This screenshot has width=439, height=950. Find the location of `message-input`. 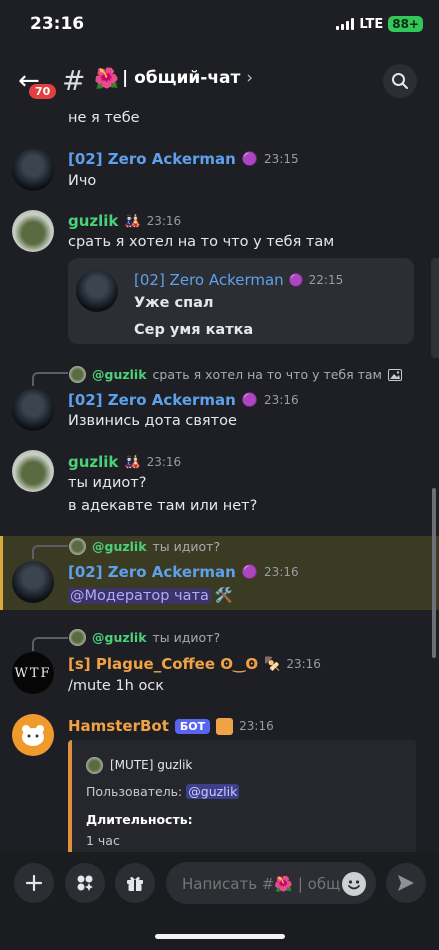

message-input is located at coordinates (262, 884).